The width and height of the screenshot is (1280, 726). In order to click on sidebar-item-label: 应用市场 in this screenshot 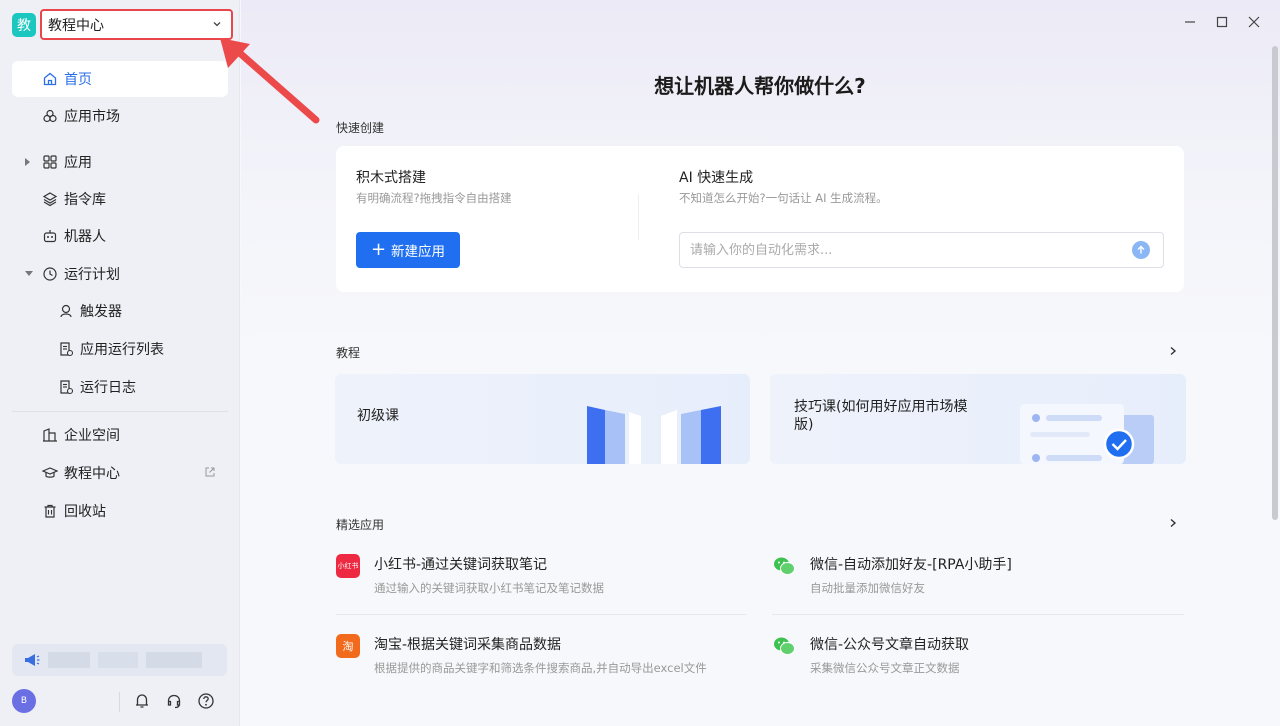, I will do `click(92, 117)`.